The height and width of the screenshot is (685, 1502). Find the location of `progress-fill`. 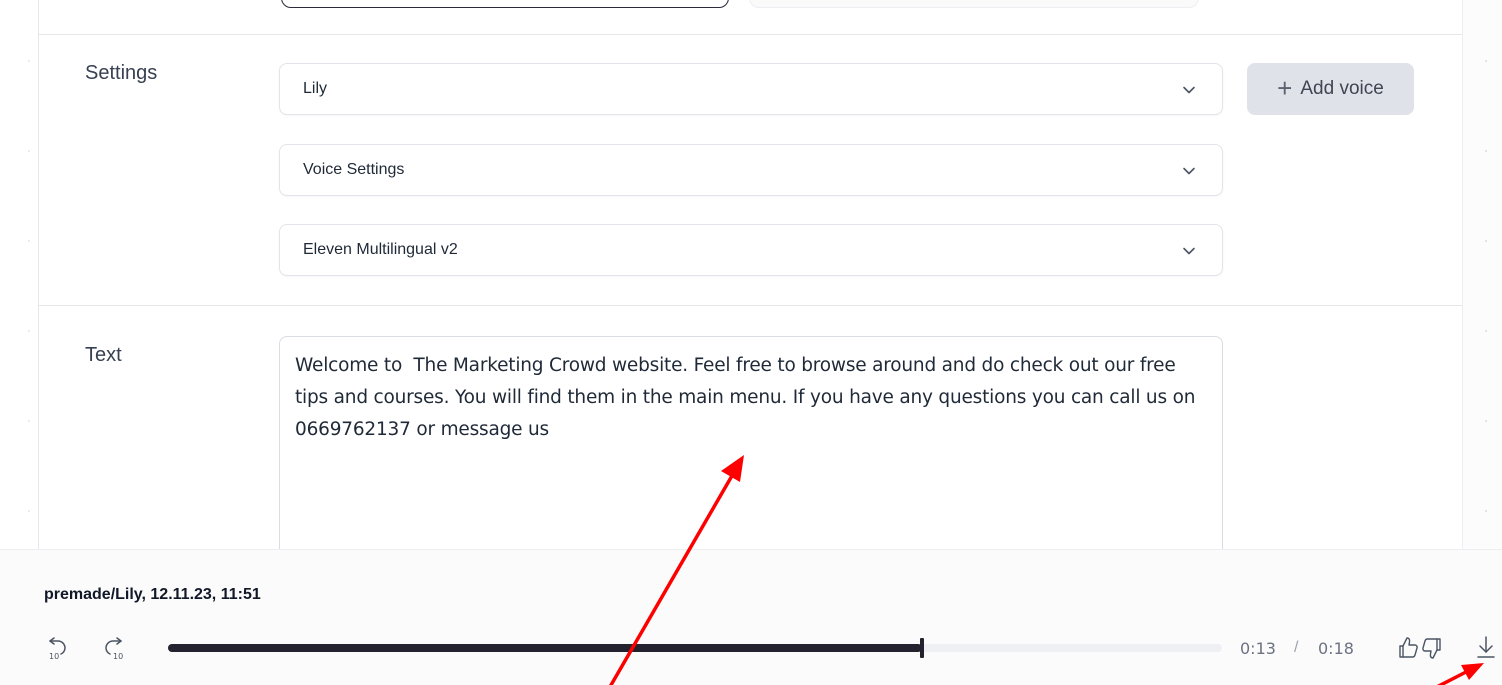

progress-fill is located at coordinates (545, 648).